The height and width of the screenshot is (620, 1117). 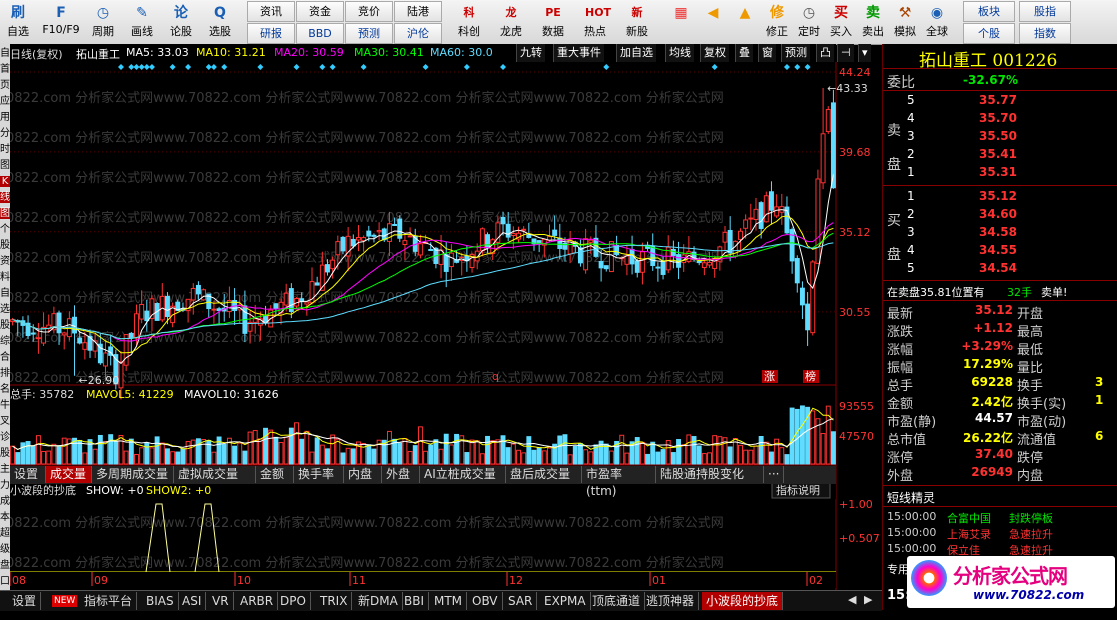 I want to click on left-nav-char: 级, so click(x=5, y=549).